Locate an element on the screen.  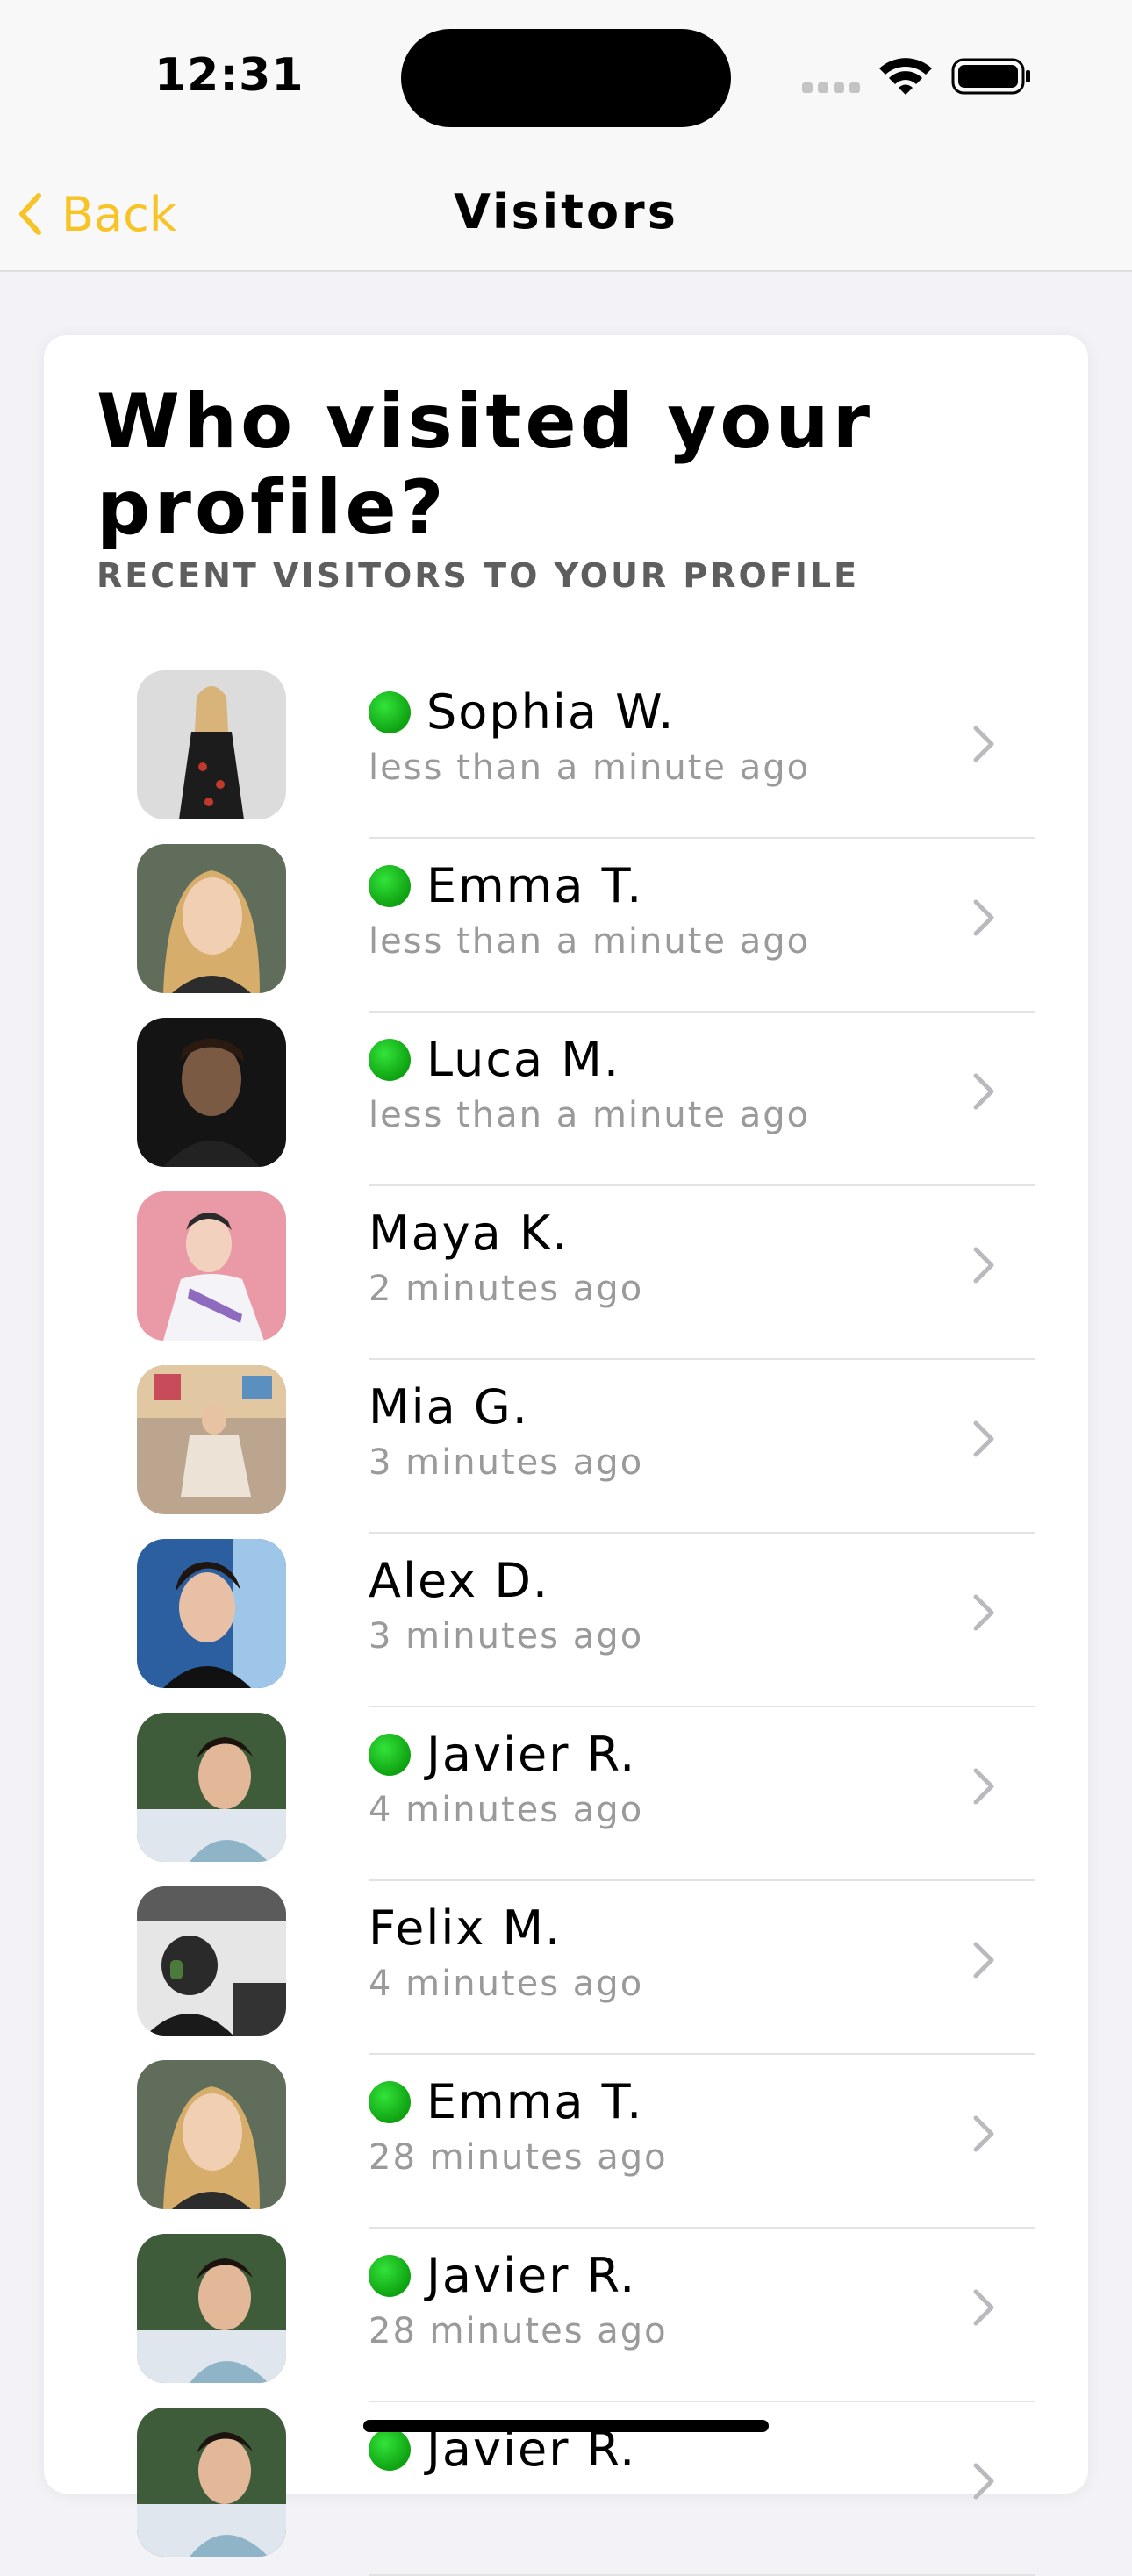
navigation-bar: Back Visitors is located at coordinates (566, 215).